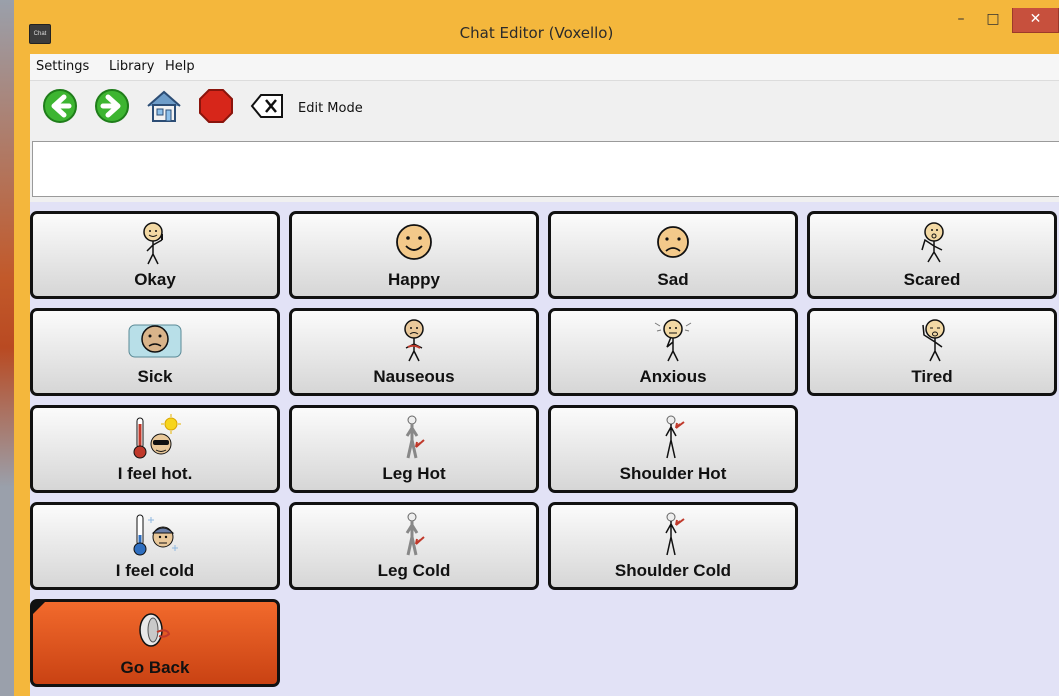 This screenshot has width=1059, height=696. I want to click on button-label: Nauseous, so click(414, 376).